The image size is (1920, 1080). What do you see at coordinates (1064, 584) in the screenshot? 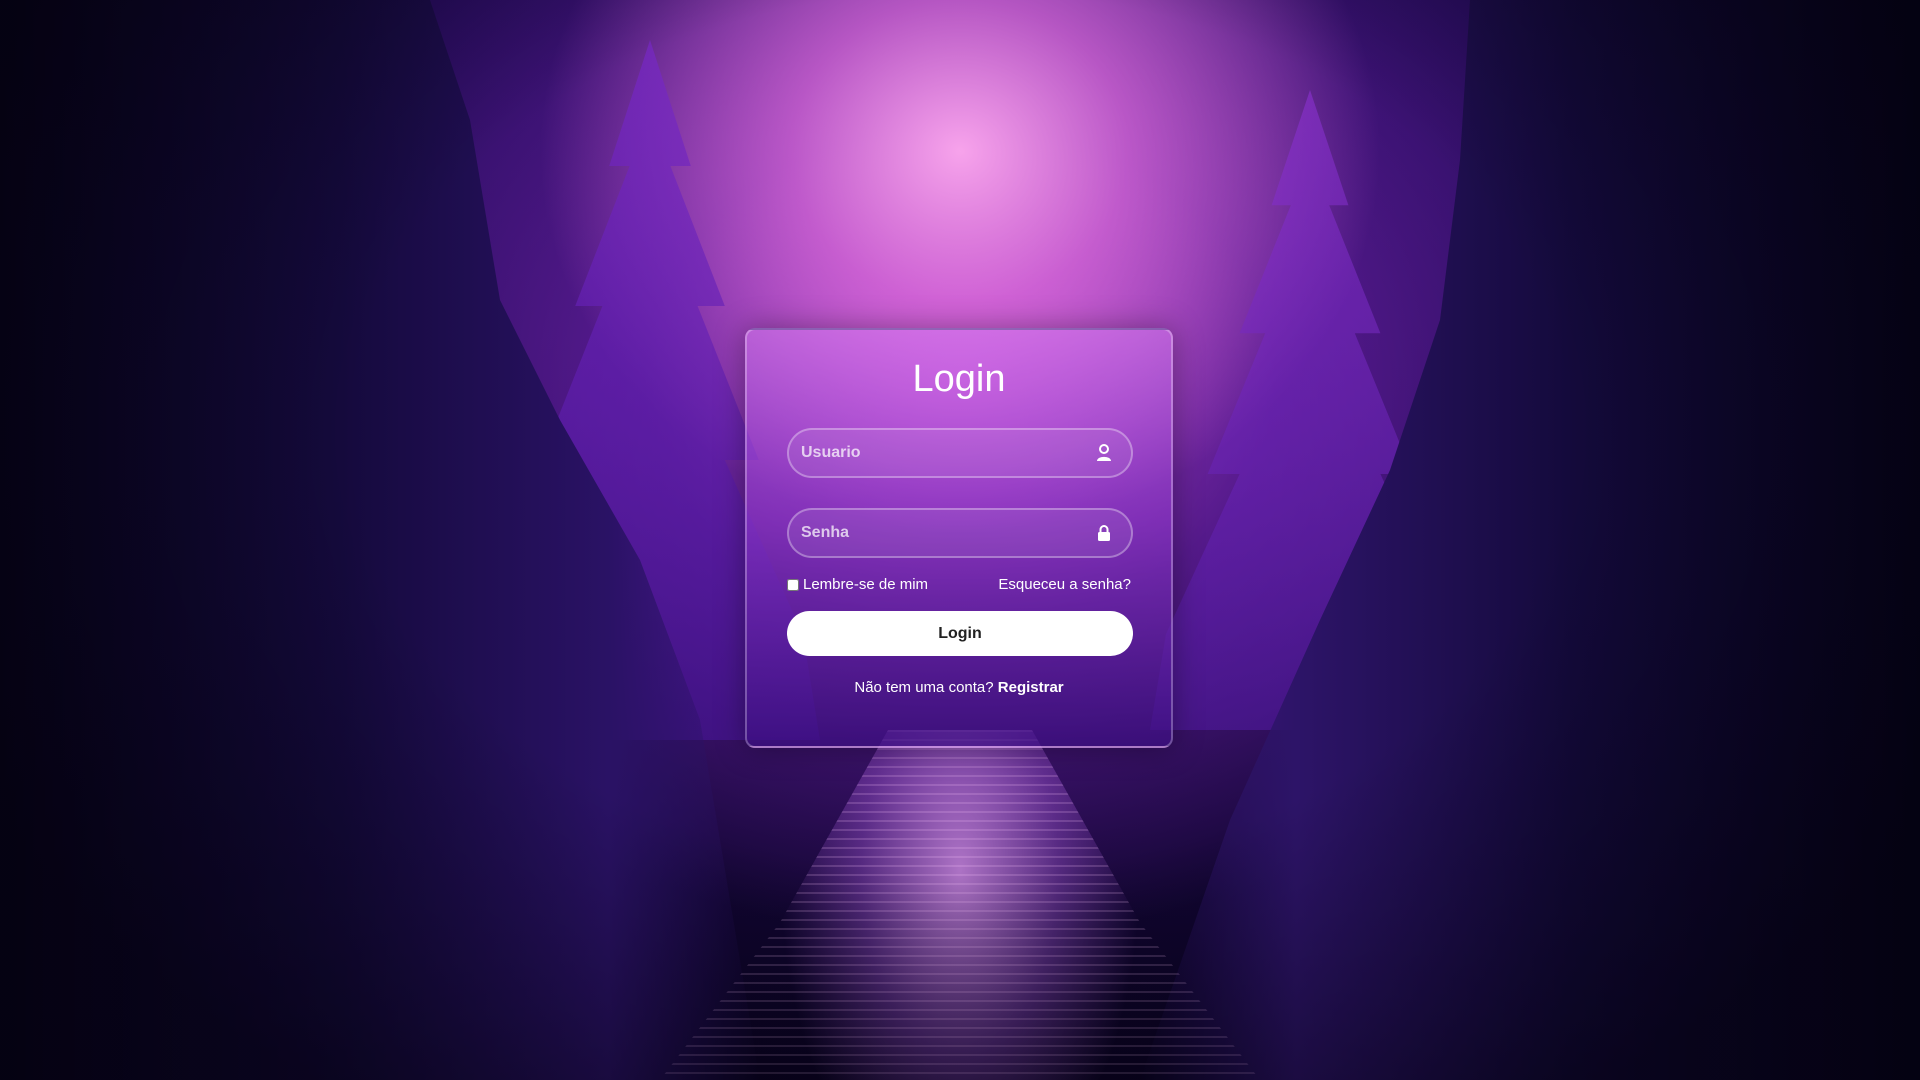
I see `forgot-password-link: Esqueceu a senha?` at bounding box center [1064, 584].